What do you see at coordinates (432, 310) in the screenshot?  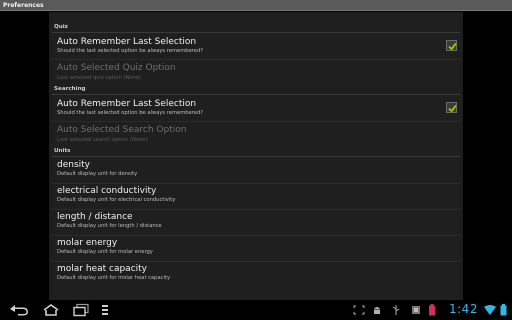 I see `battery-warning-icon` at bounding box center [432, 310].